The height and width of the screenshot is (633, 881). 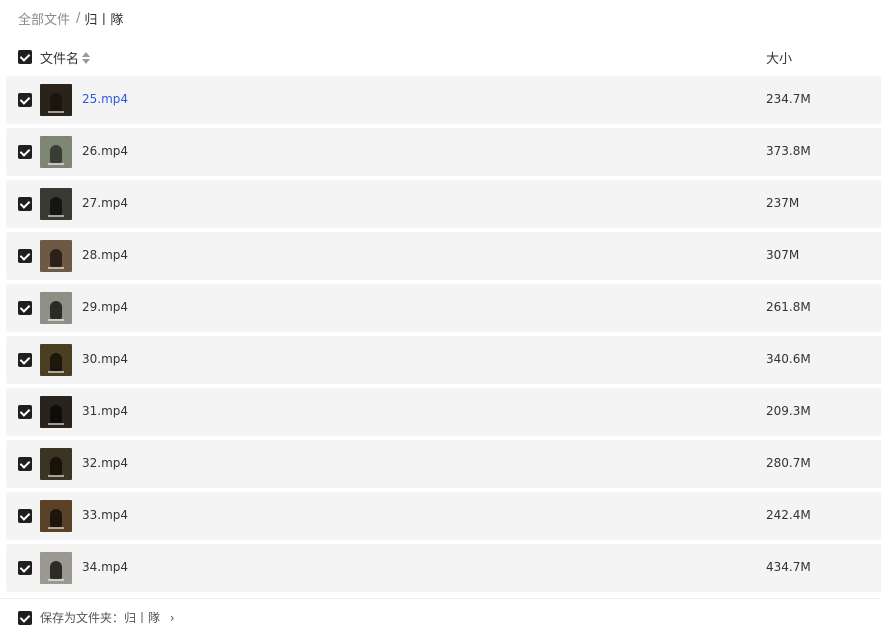 What do you see at coordinates (443, 100) in the screenshot?
I see `file-row: 25.mp4 234.7M` at bounding box center [443, 100].